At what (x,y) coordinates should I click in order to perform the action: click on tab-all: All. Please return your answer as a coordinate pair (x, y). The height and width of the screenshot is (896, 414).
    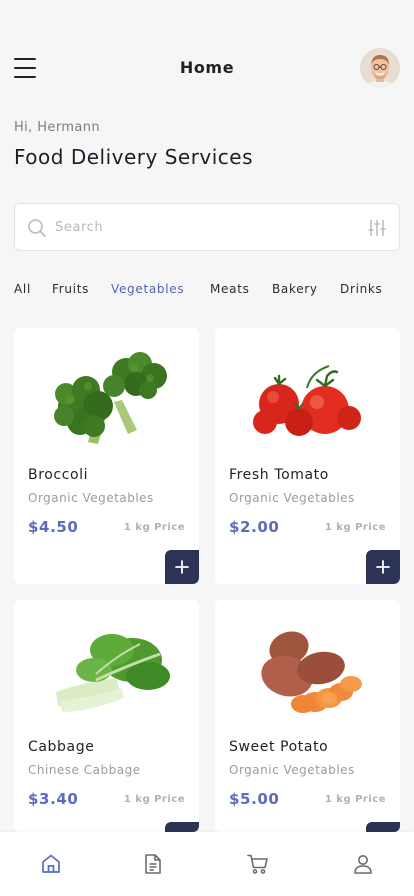
    Looking at the image, I should click on (22, 289).